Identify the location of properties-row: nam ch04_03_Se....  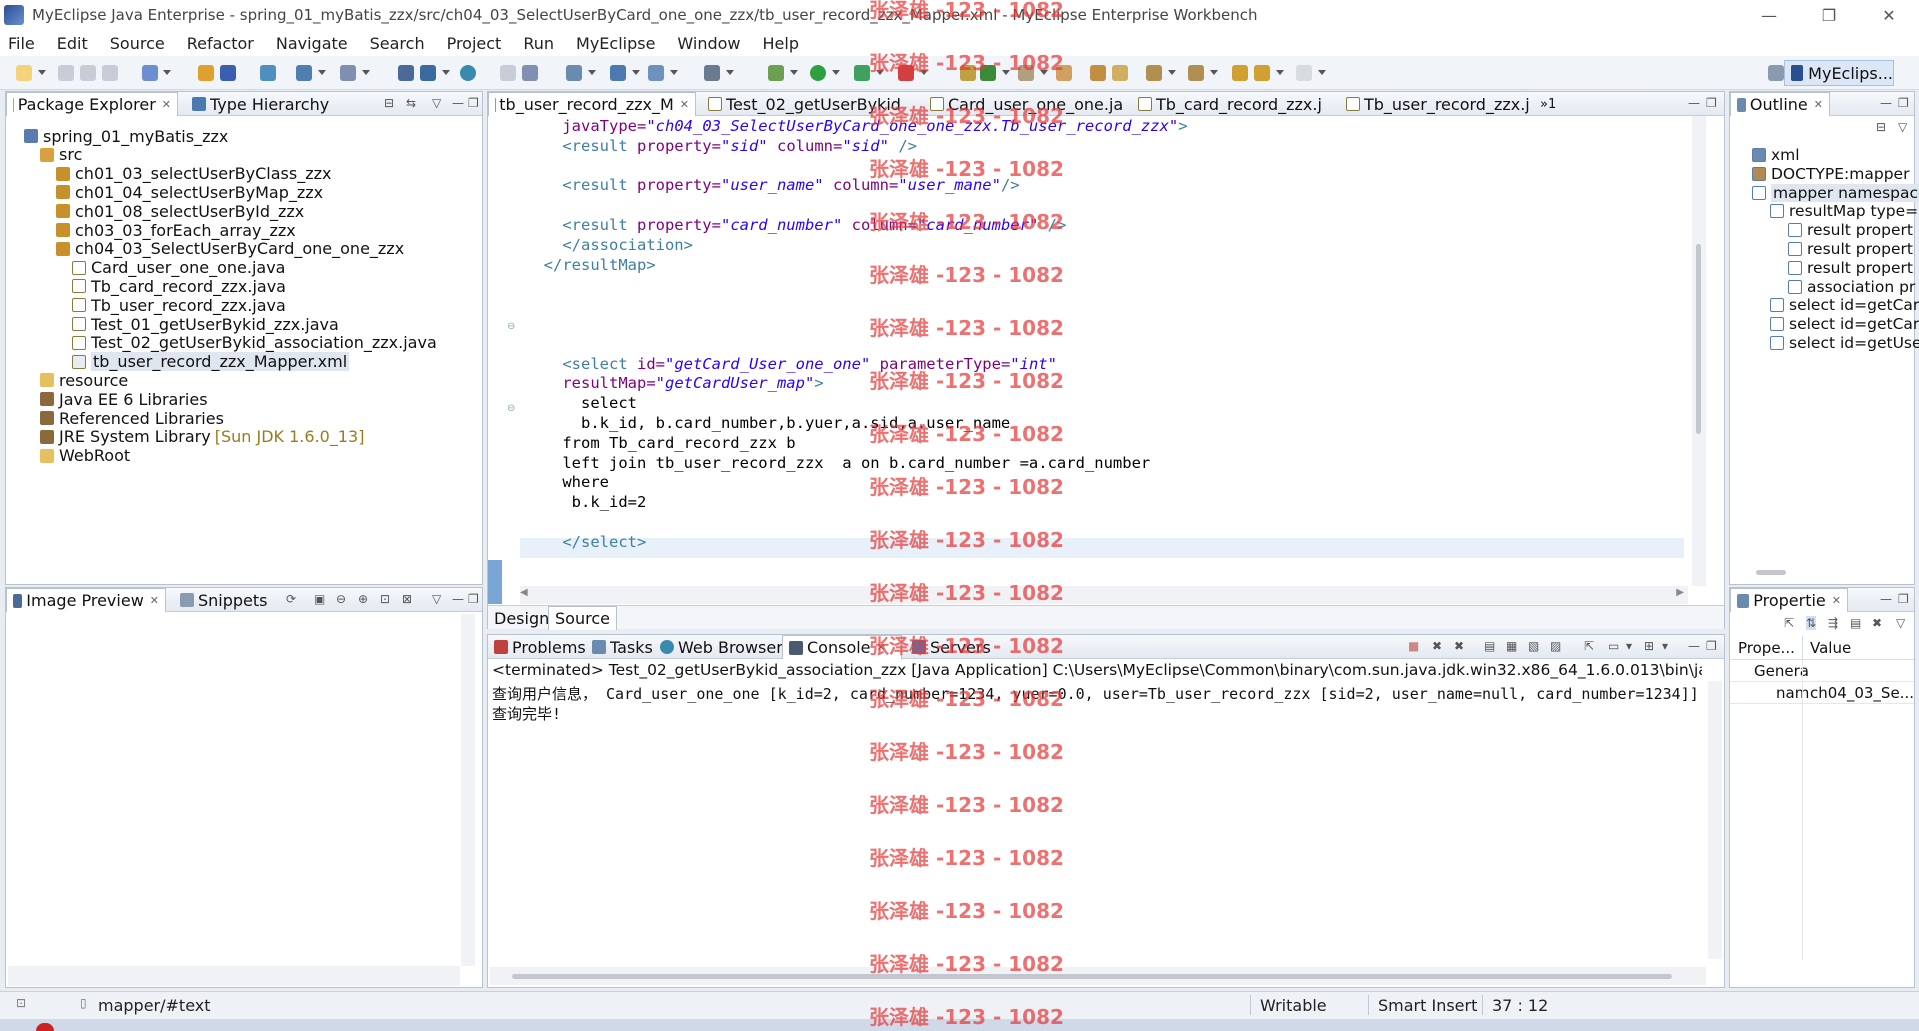
(1822, 693).